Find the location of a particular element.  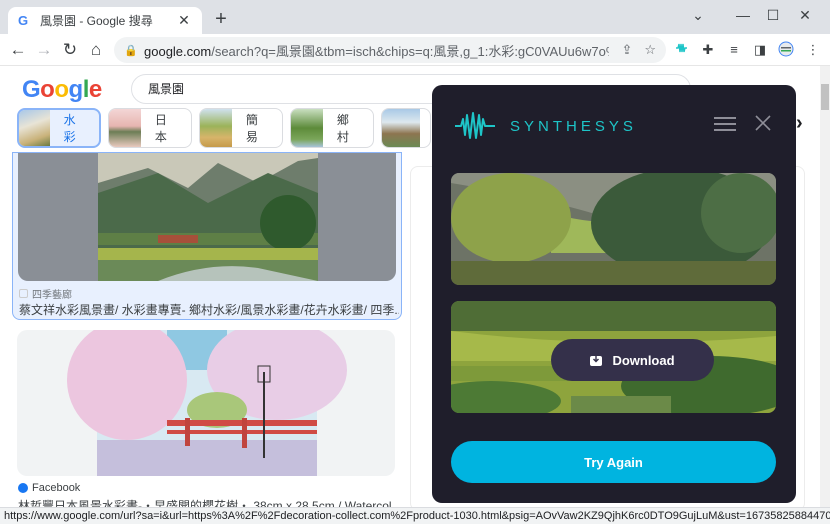

tab-title: 風景園 - Google 搜尋 is located at coordinates (96, 21).